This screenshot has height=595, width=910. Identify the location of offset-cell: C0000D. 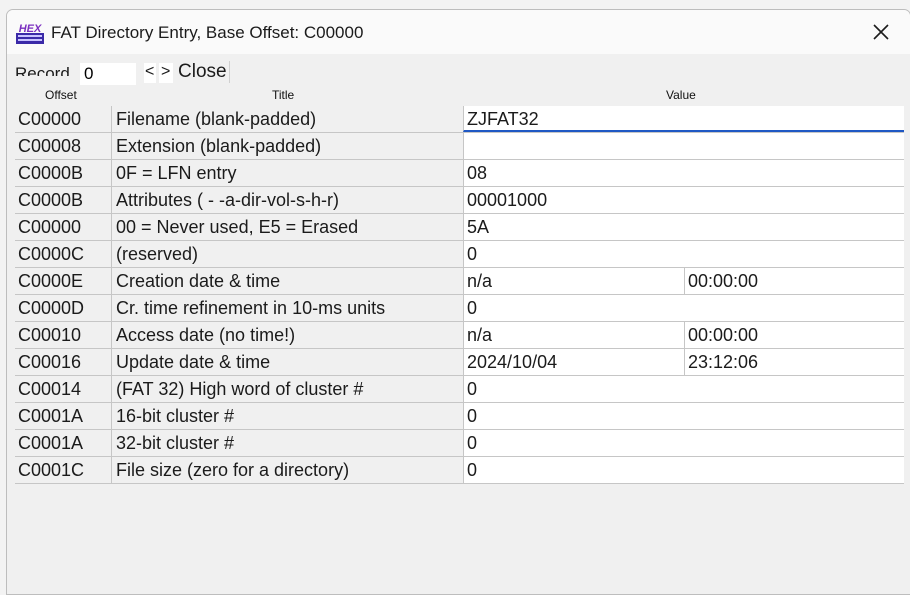
(51, 308).